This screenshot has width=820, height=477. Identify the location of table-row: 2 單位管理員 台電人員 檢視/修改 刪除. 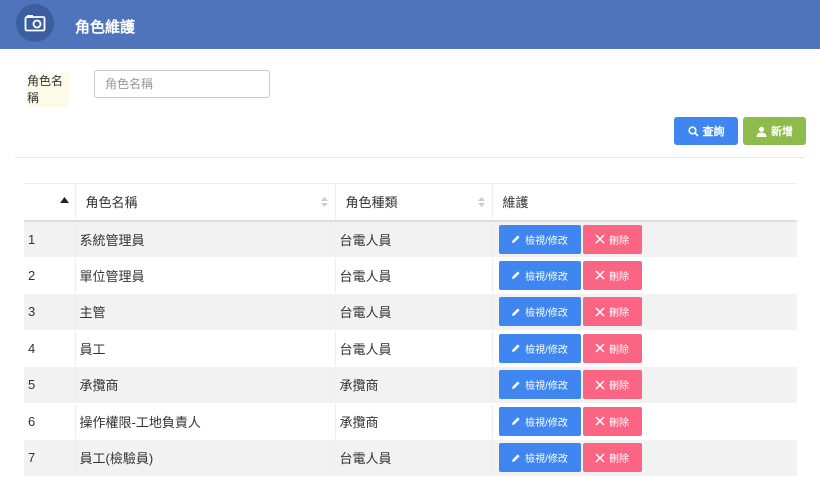
(410, 275).